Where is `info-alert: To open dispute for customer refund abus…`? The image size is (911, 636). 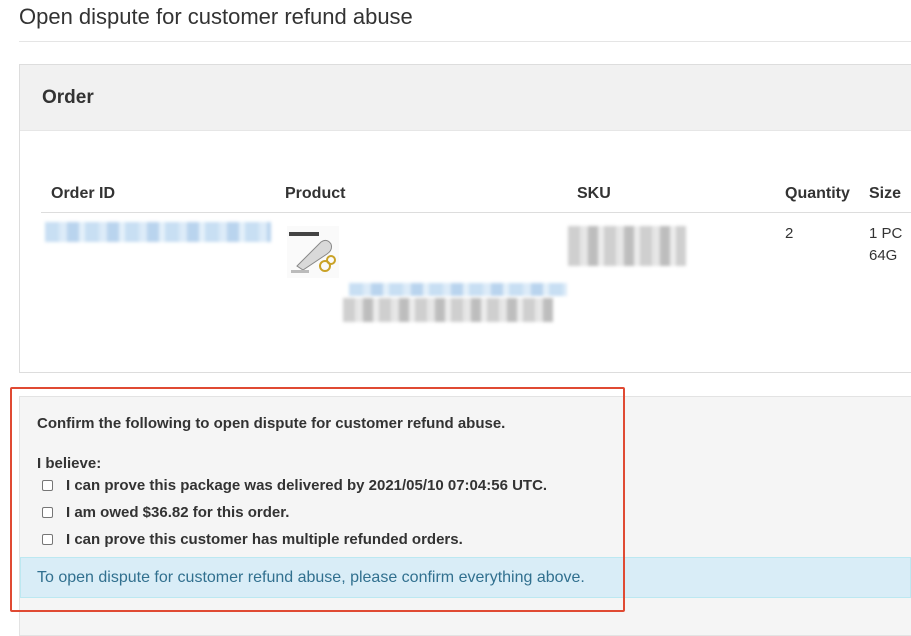 info-alert: To open dispute for customer refund abus… is located at coordinates (465, 577).